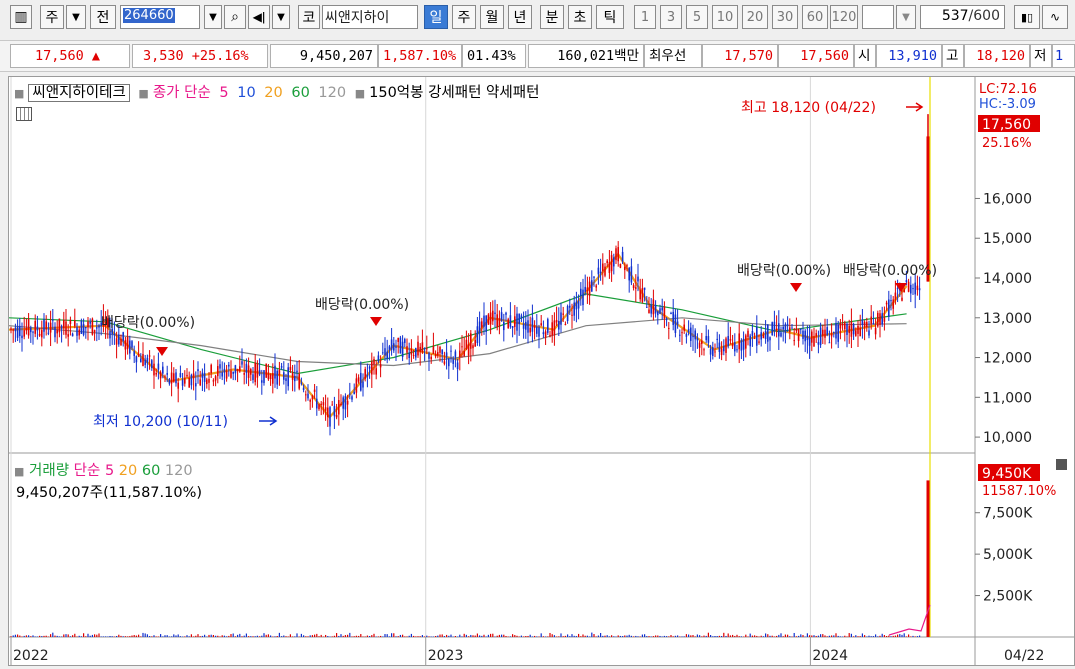  I want to click on period-week: 주, so click(464, 17).